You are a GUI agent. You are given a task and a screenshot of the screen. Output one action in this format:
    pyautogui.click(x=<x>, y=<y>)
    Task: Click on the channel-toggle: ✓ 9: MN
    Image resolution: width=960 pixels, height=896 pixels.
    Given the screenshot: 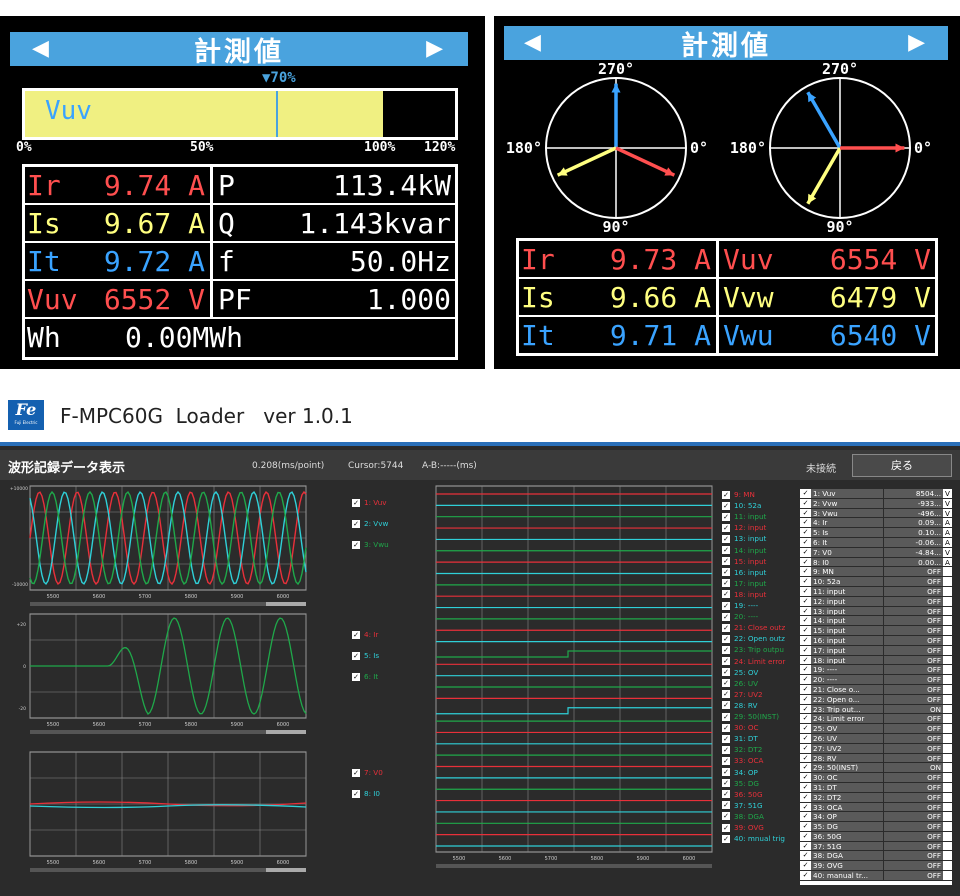 What is the action you would take?
    pyautogui.click(x=738, y=494)
    